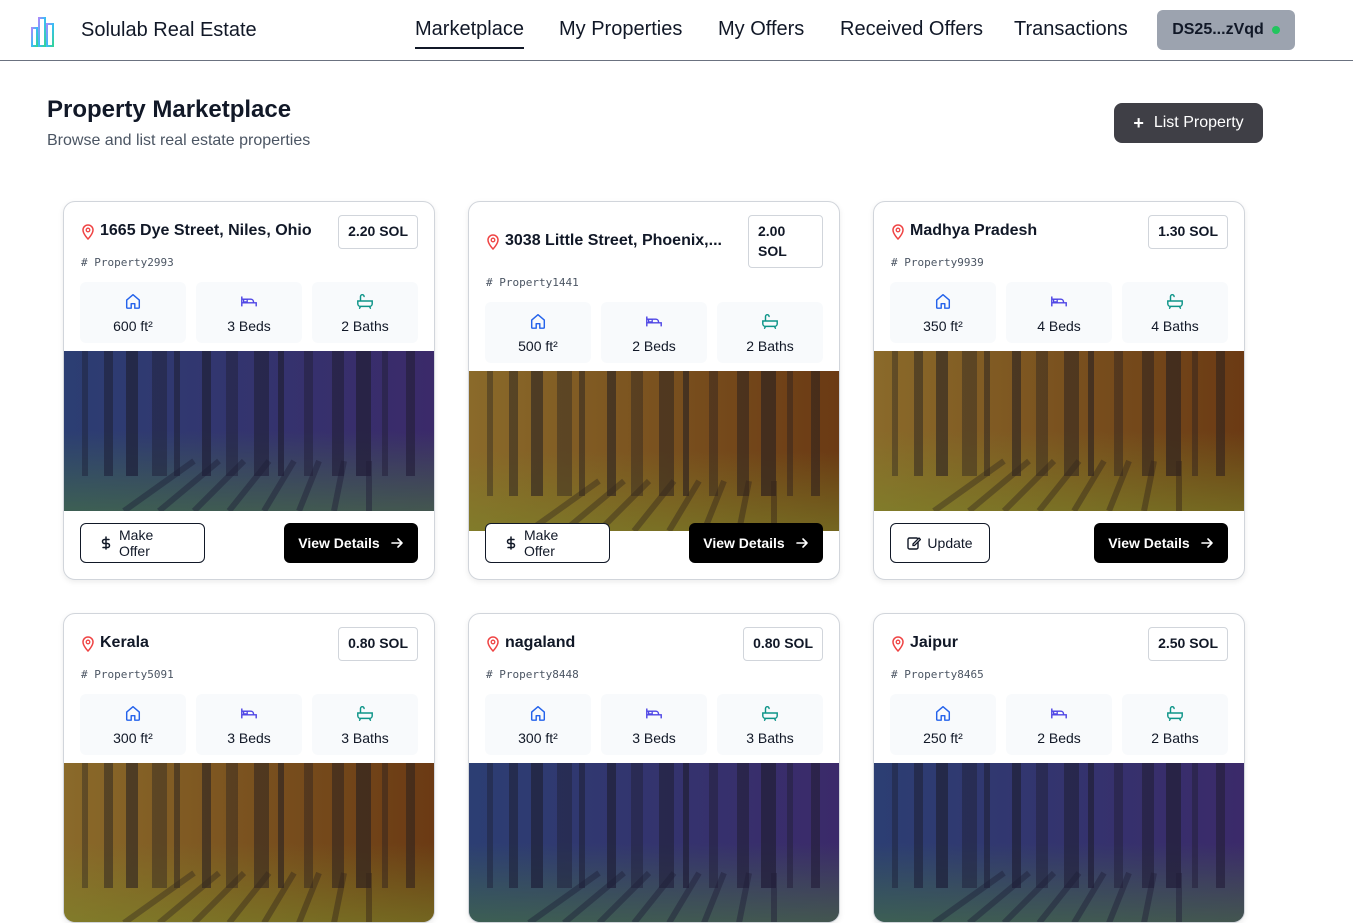 The image size is (1353, 923). I want to click on property-id: # Property9939, so click(937, 262).